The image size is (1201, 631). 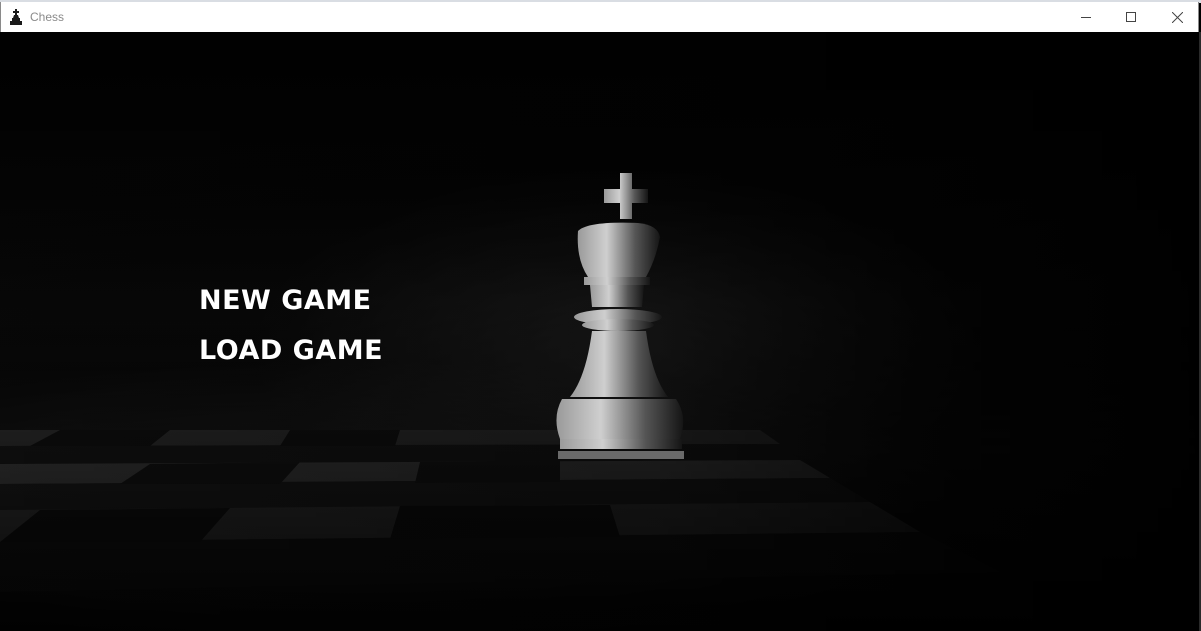 I want to click on load-game-button: LOAD GAME, so click(x=291, y=351).